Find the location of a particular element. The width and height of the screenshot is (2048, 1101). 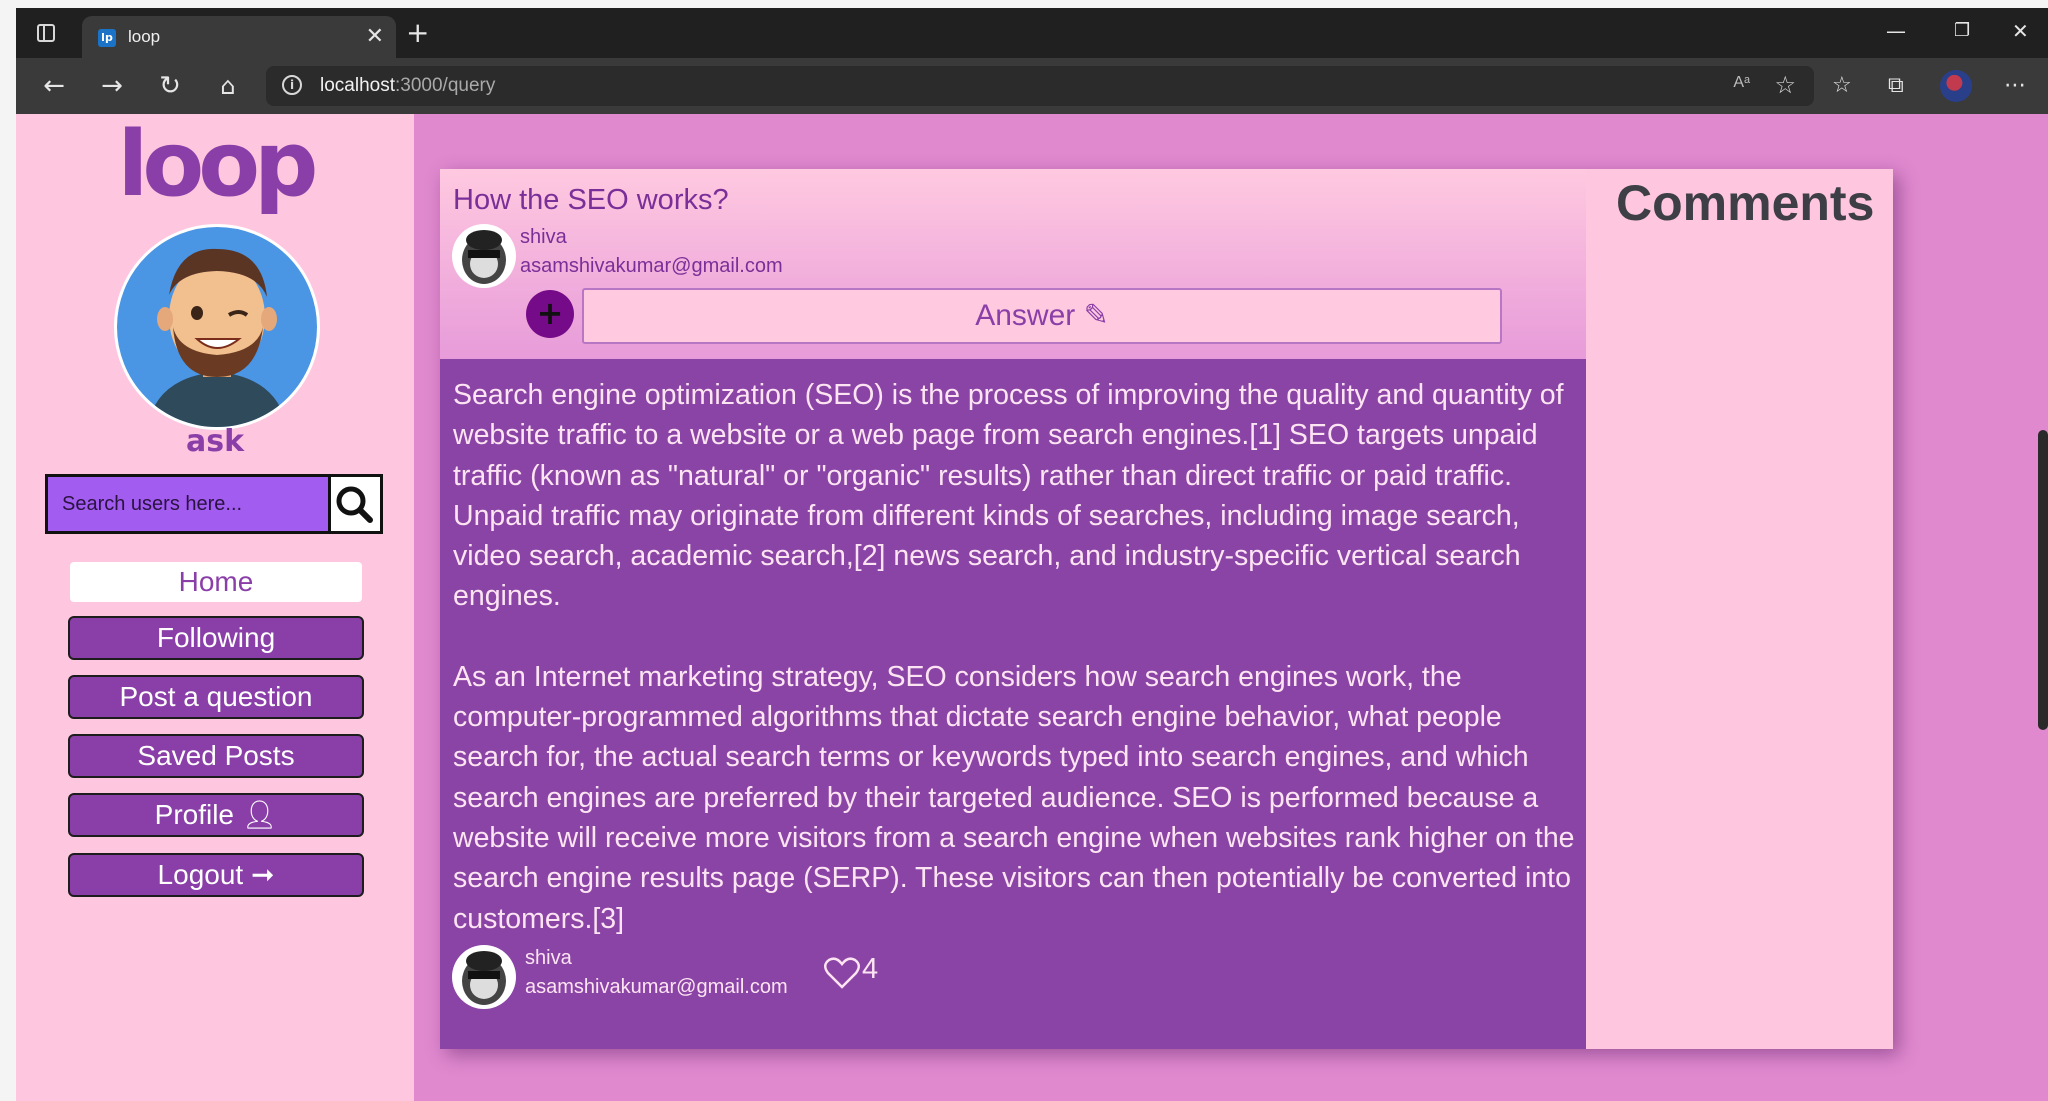

browser-tab: lp loop ✕ is located at coordinates (239, 37).